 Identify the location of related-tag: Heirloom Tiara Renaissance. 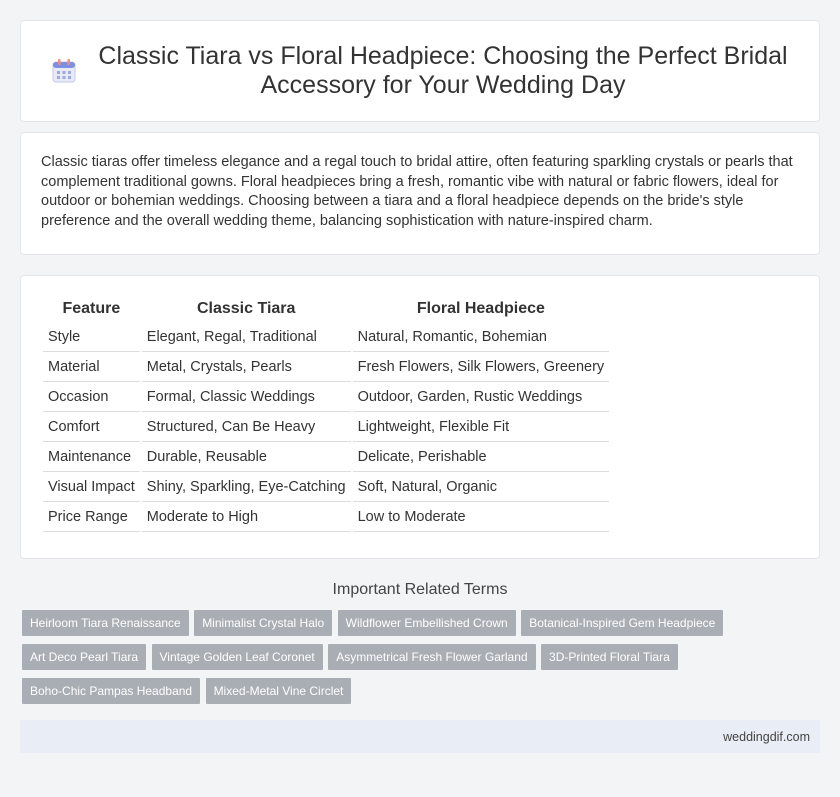
(105, 623).